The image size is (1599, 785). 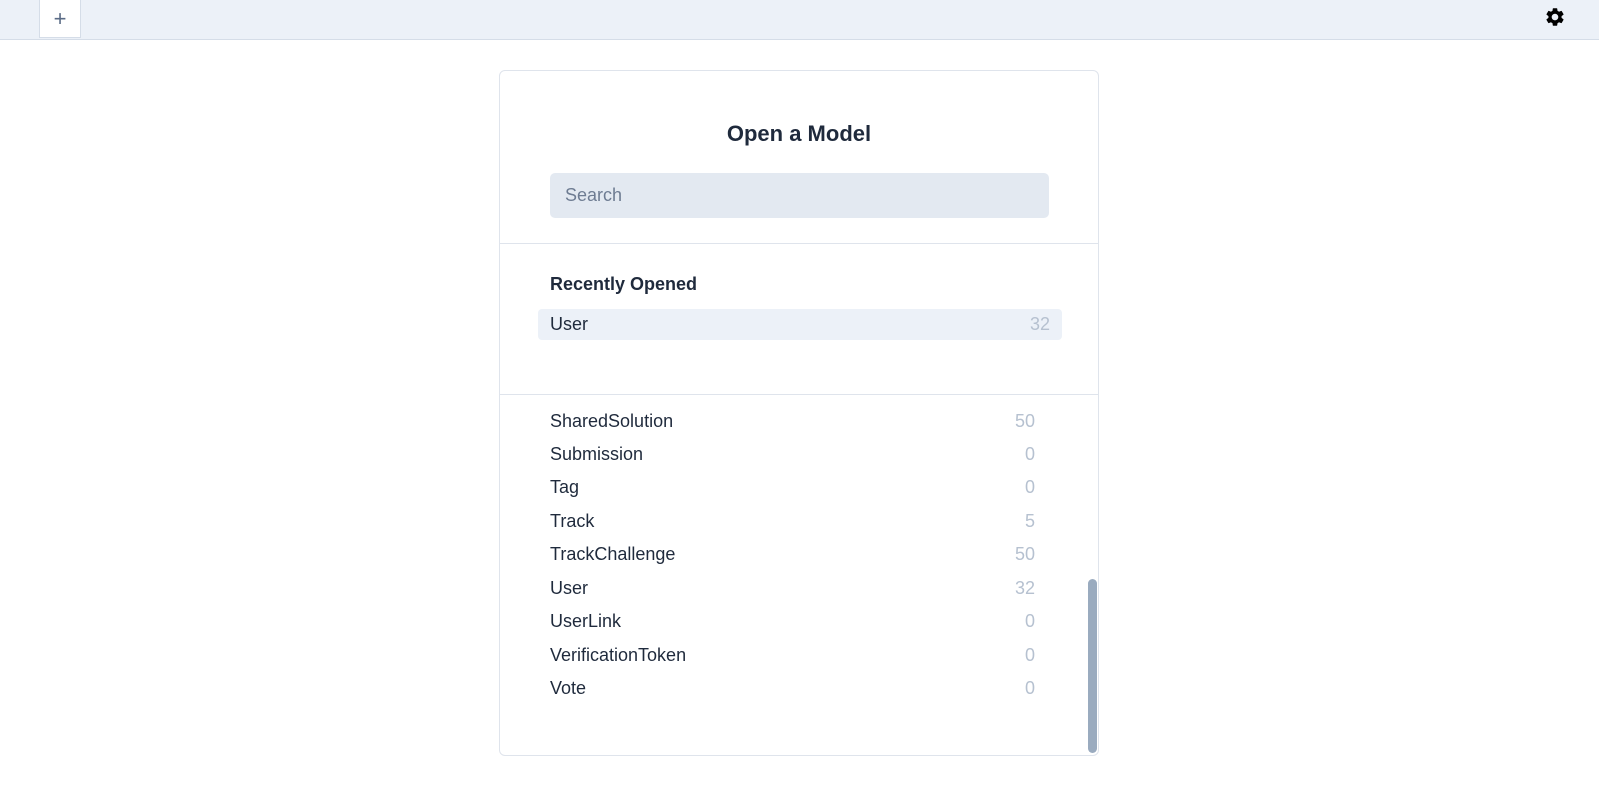 What do you see at coordinates (1039, 324) in the screenshot?
I see `recent-item-count: 32` at bounding box center [1039, 324].